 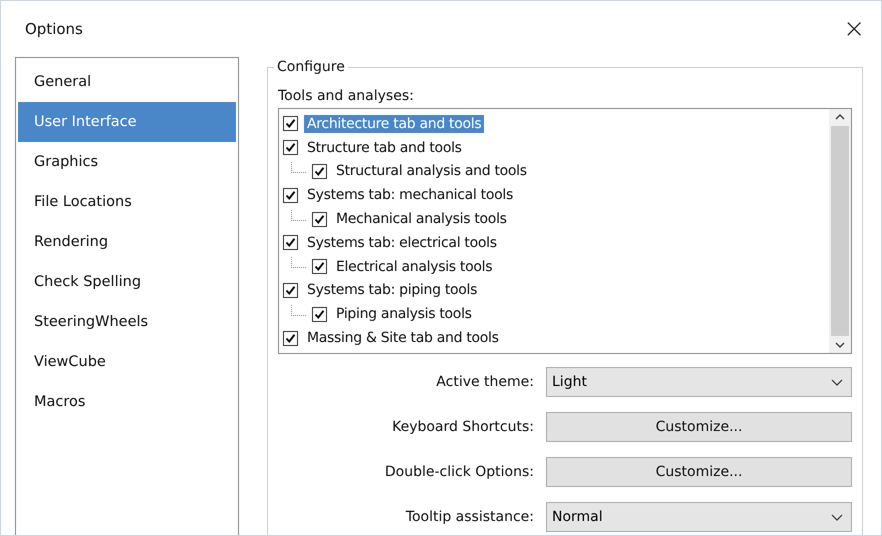 I want to click on scrollbar, so click(x=840, y=231).